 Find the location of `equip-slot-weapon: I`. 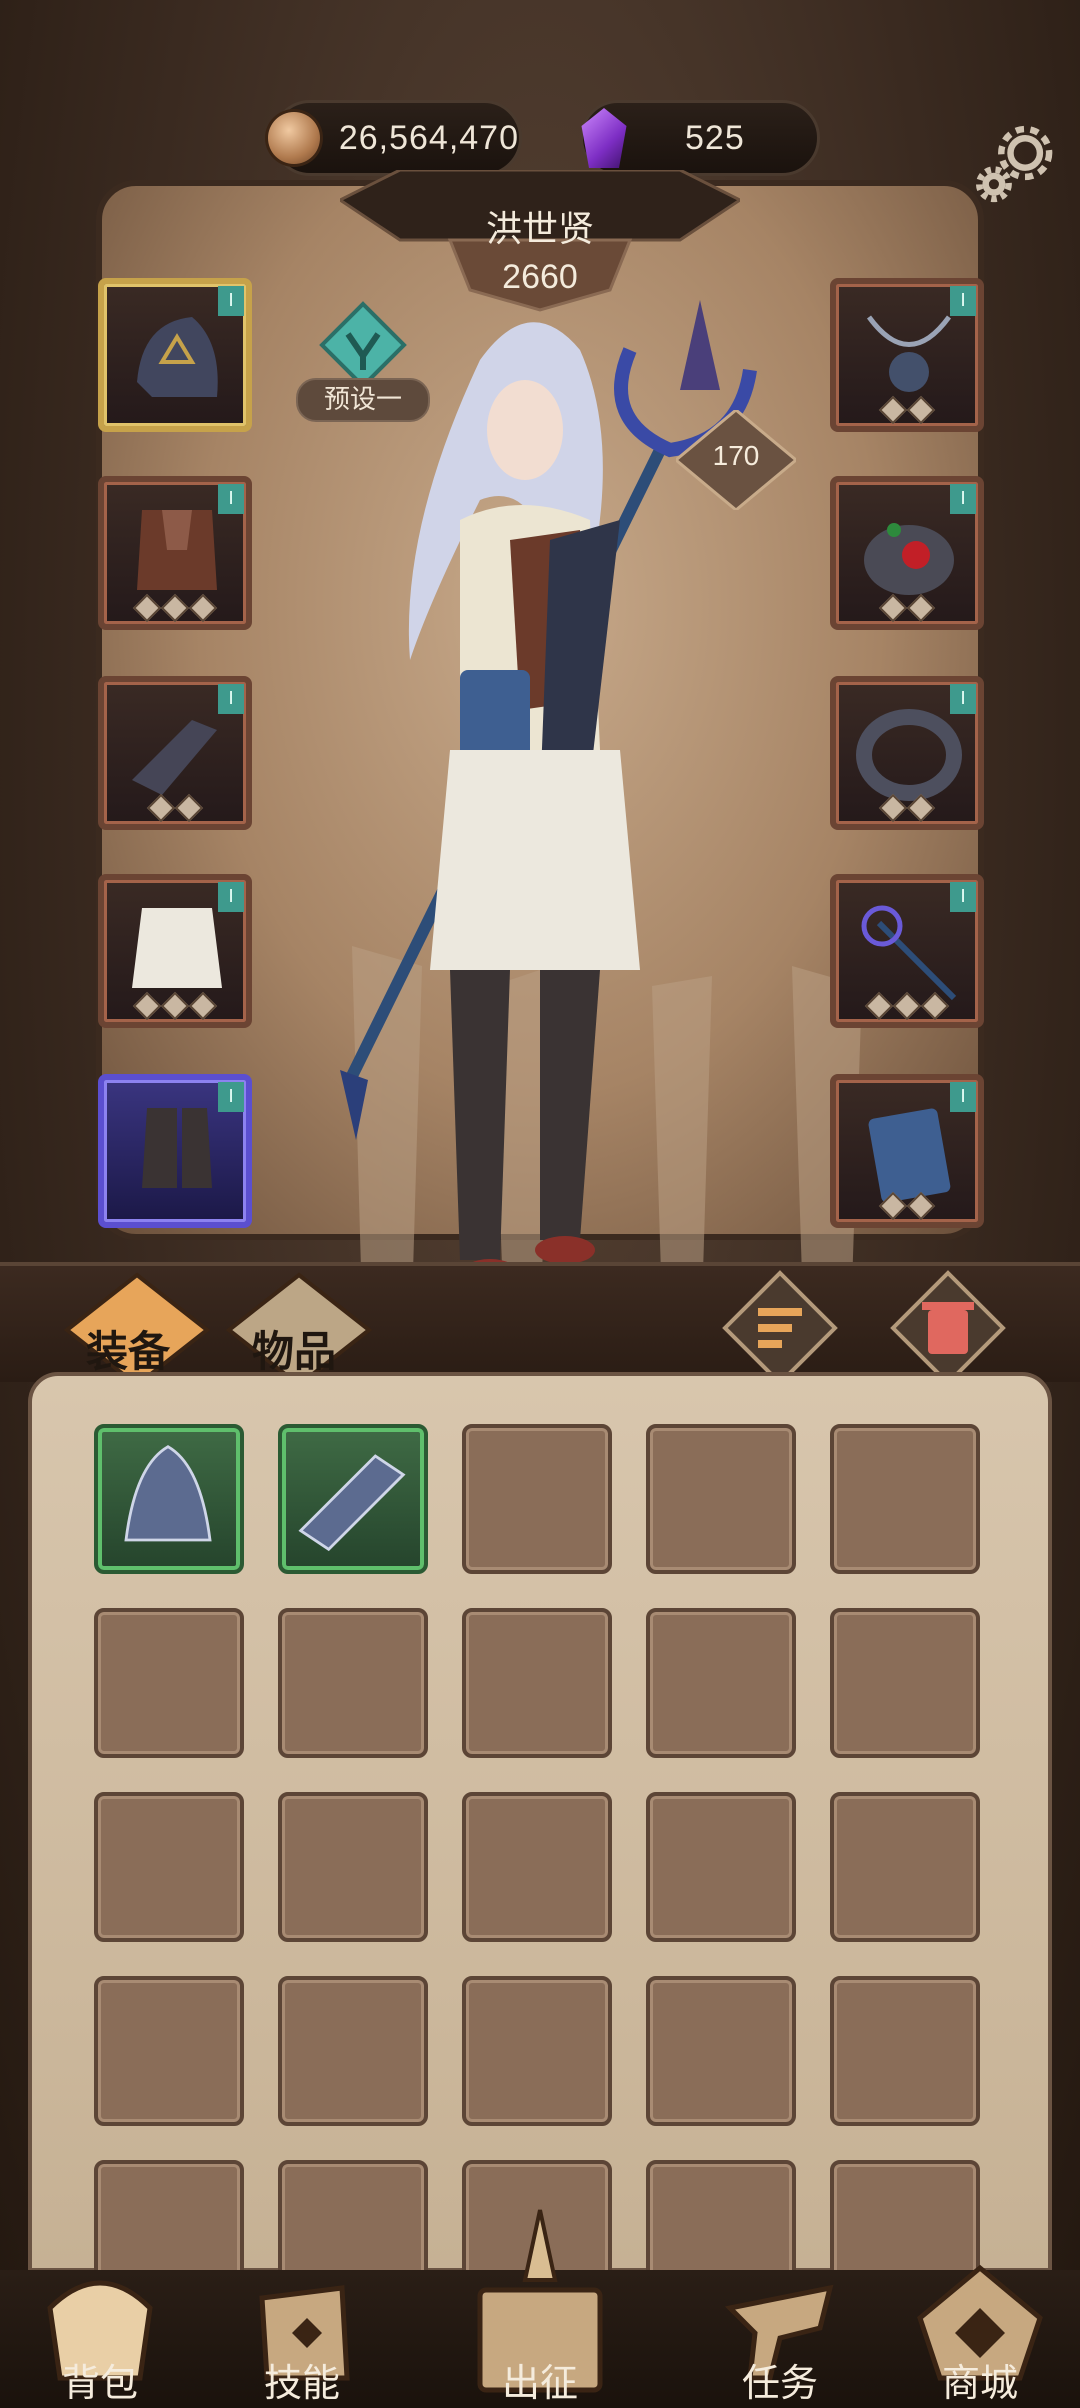

equip-slot-weapon: I is located at coordinates (907, 951).